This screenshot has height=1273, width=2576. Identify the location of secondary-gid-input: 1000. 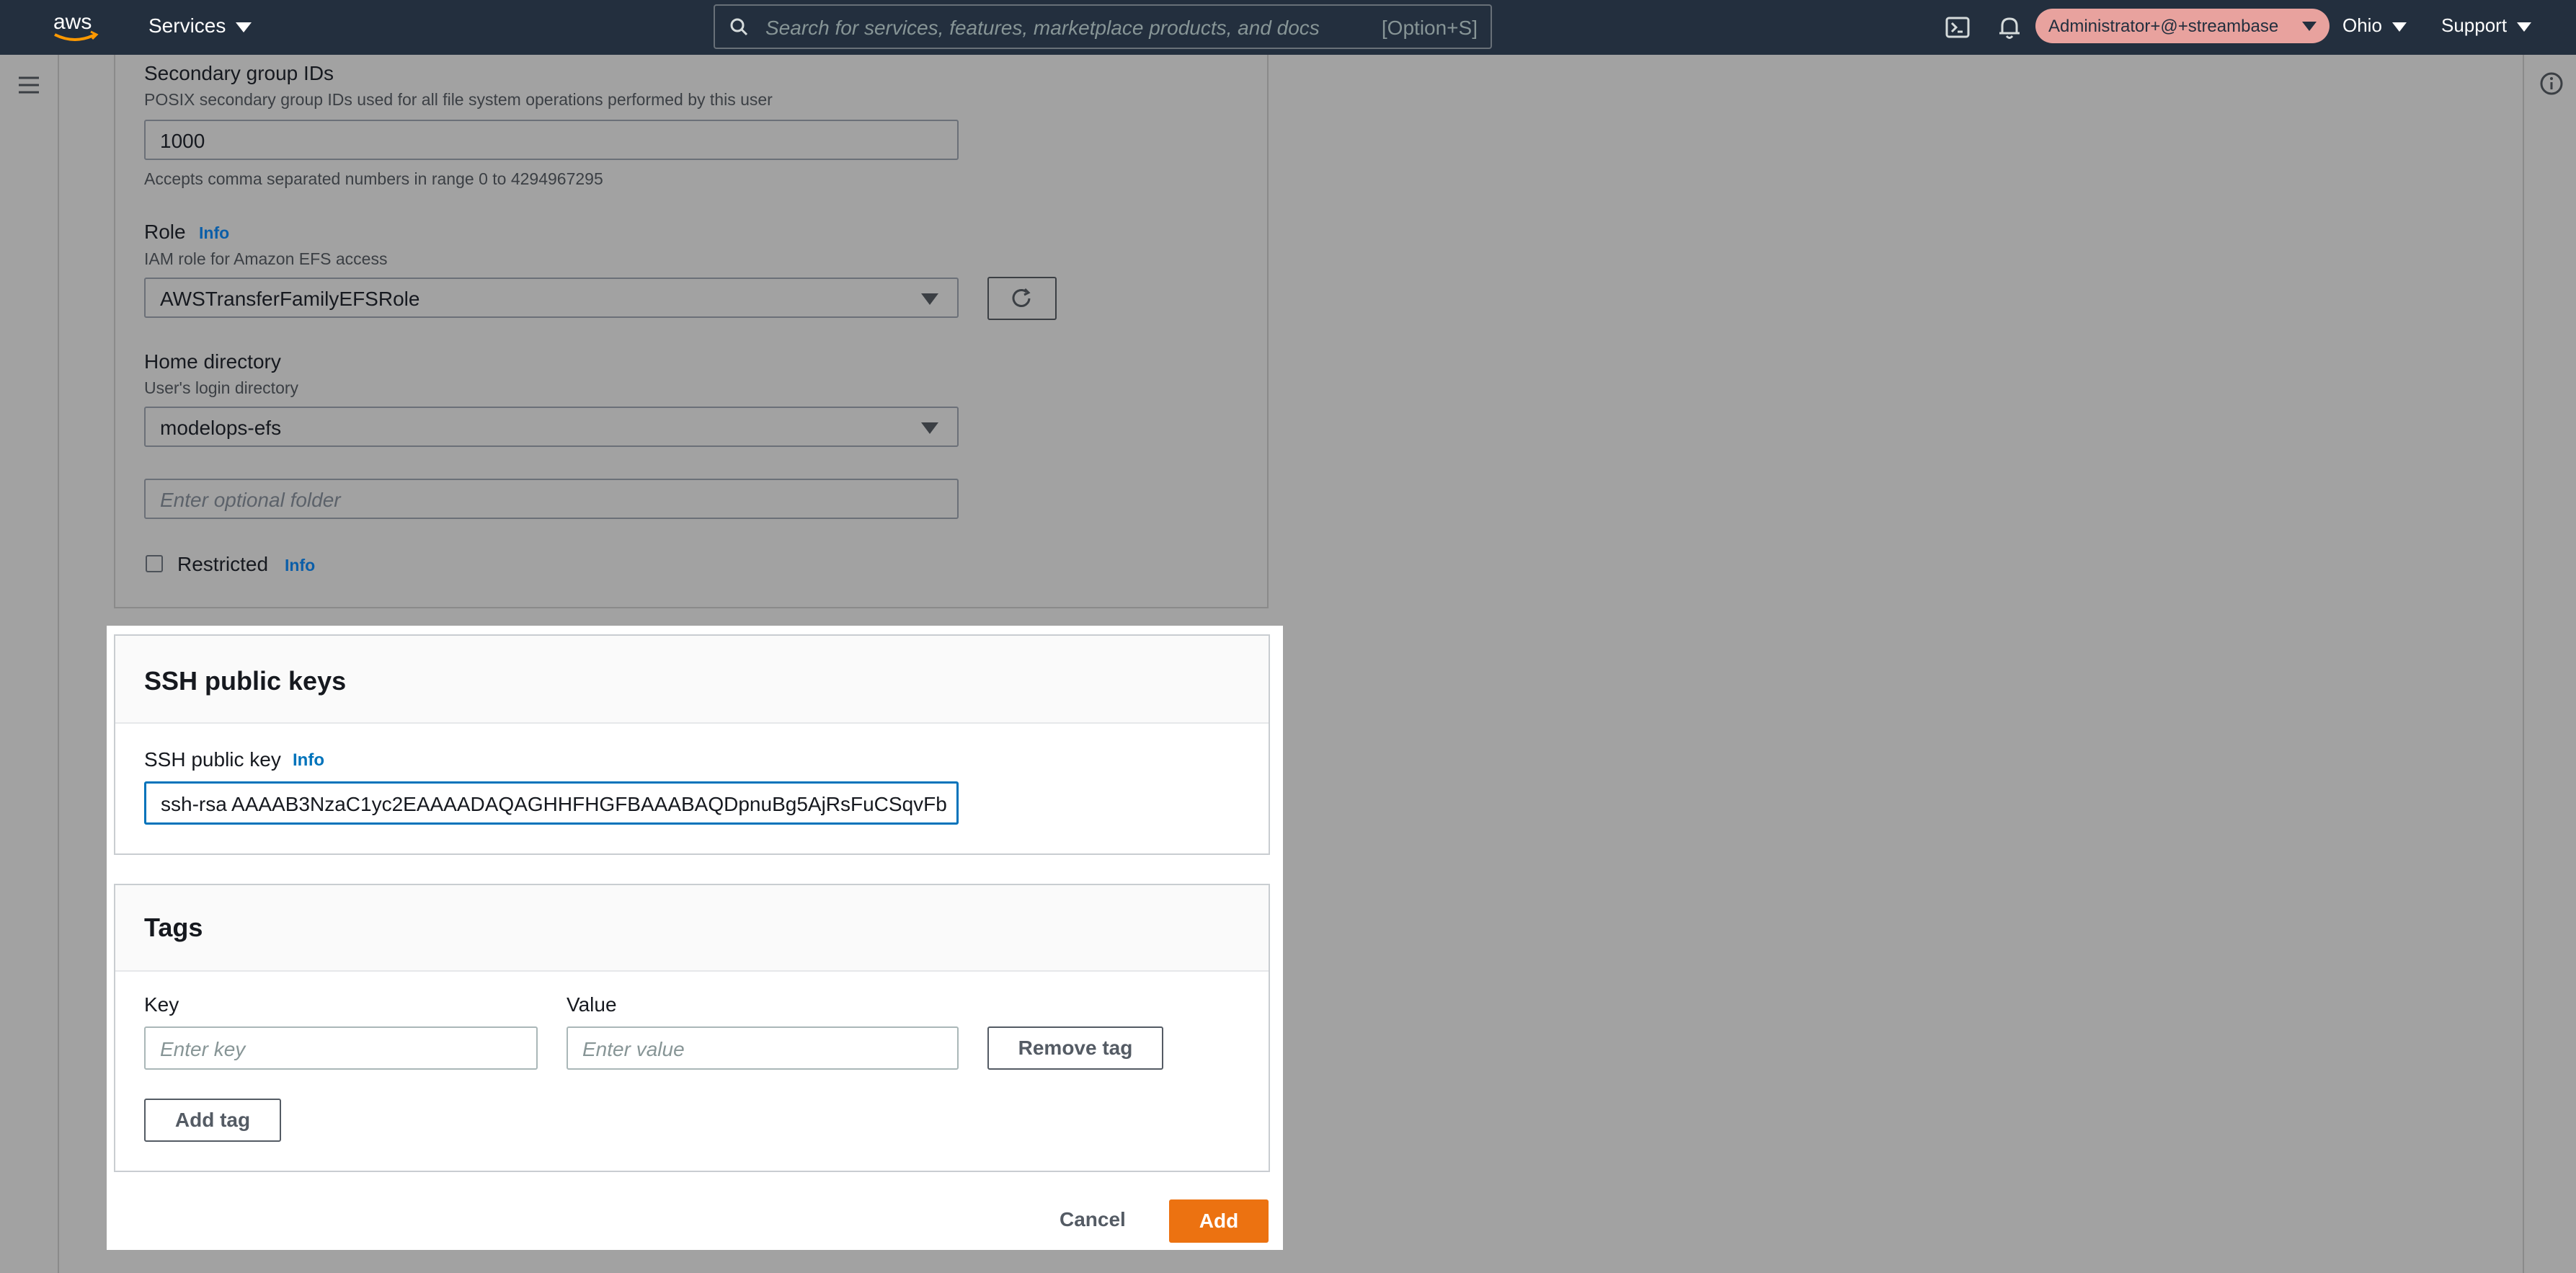
(551, 140).